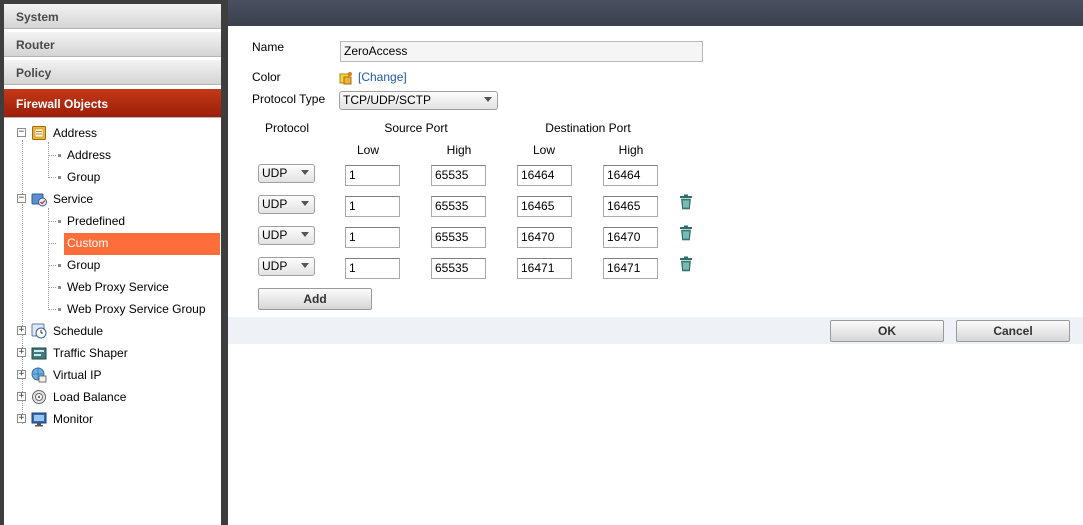  Describe the element at coordinates (39, 133) in the screenshot. I see `address-book-icon` at that location.